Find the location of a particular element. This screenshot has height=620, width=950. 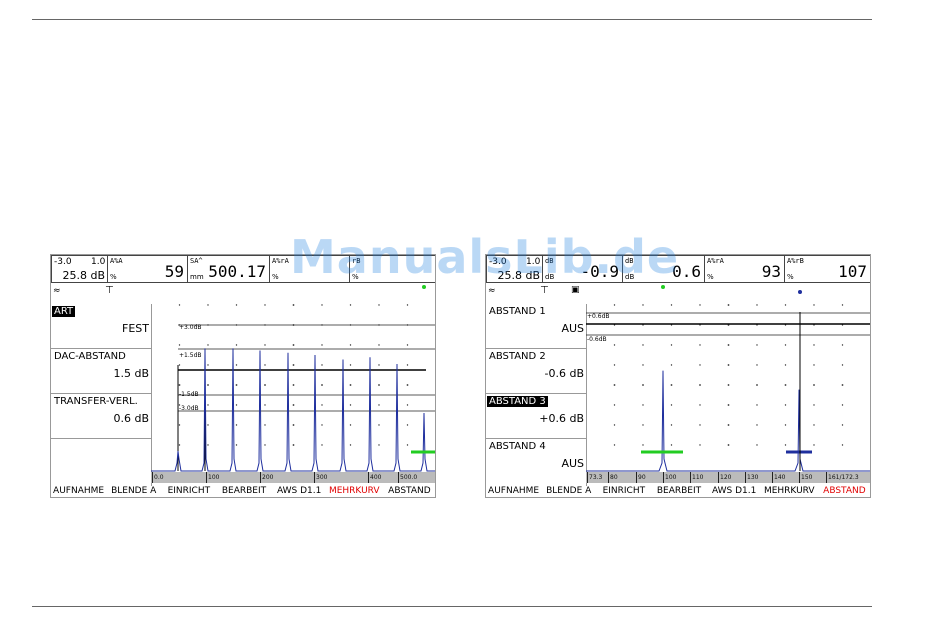

reading-unit: % is located at coordinates (275, 277).